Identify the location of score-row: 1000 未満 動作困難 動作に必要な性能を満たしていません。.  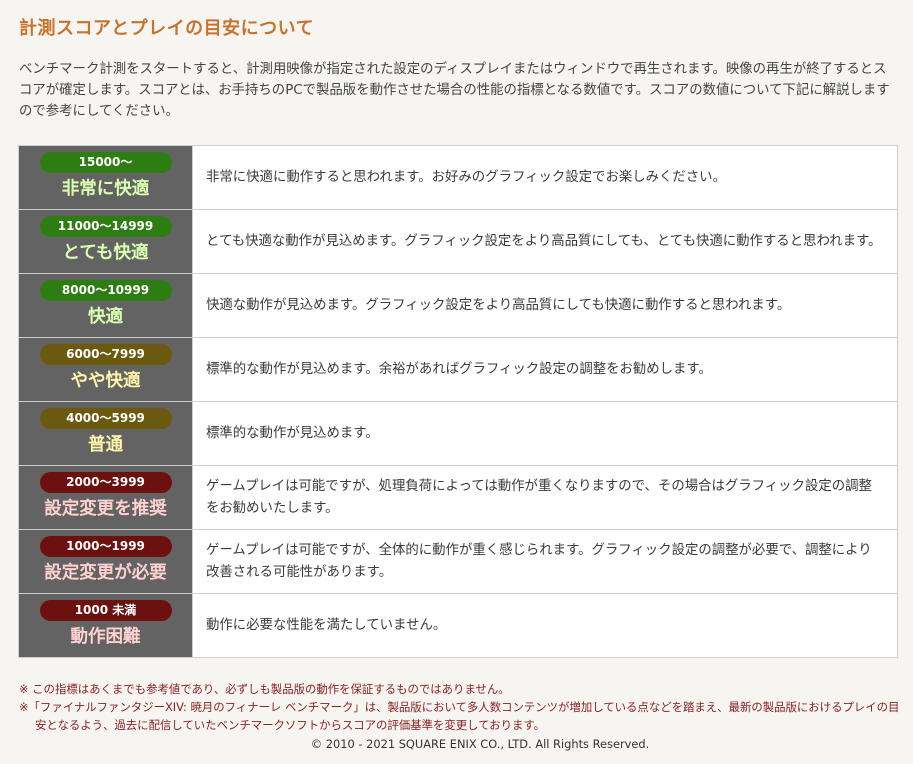
(458, 625).